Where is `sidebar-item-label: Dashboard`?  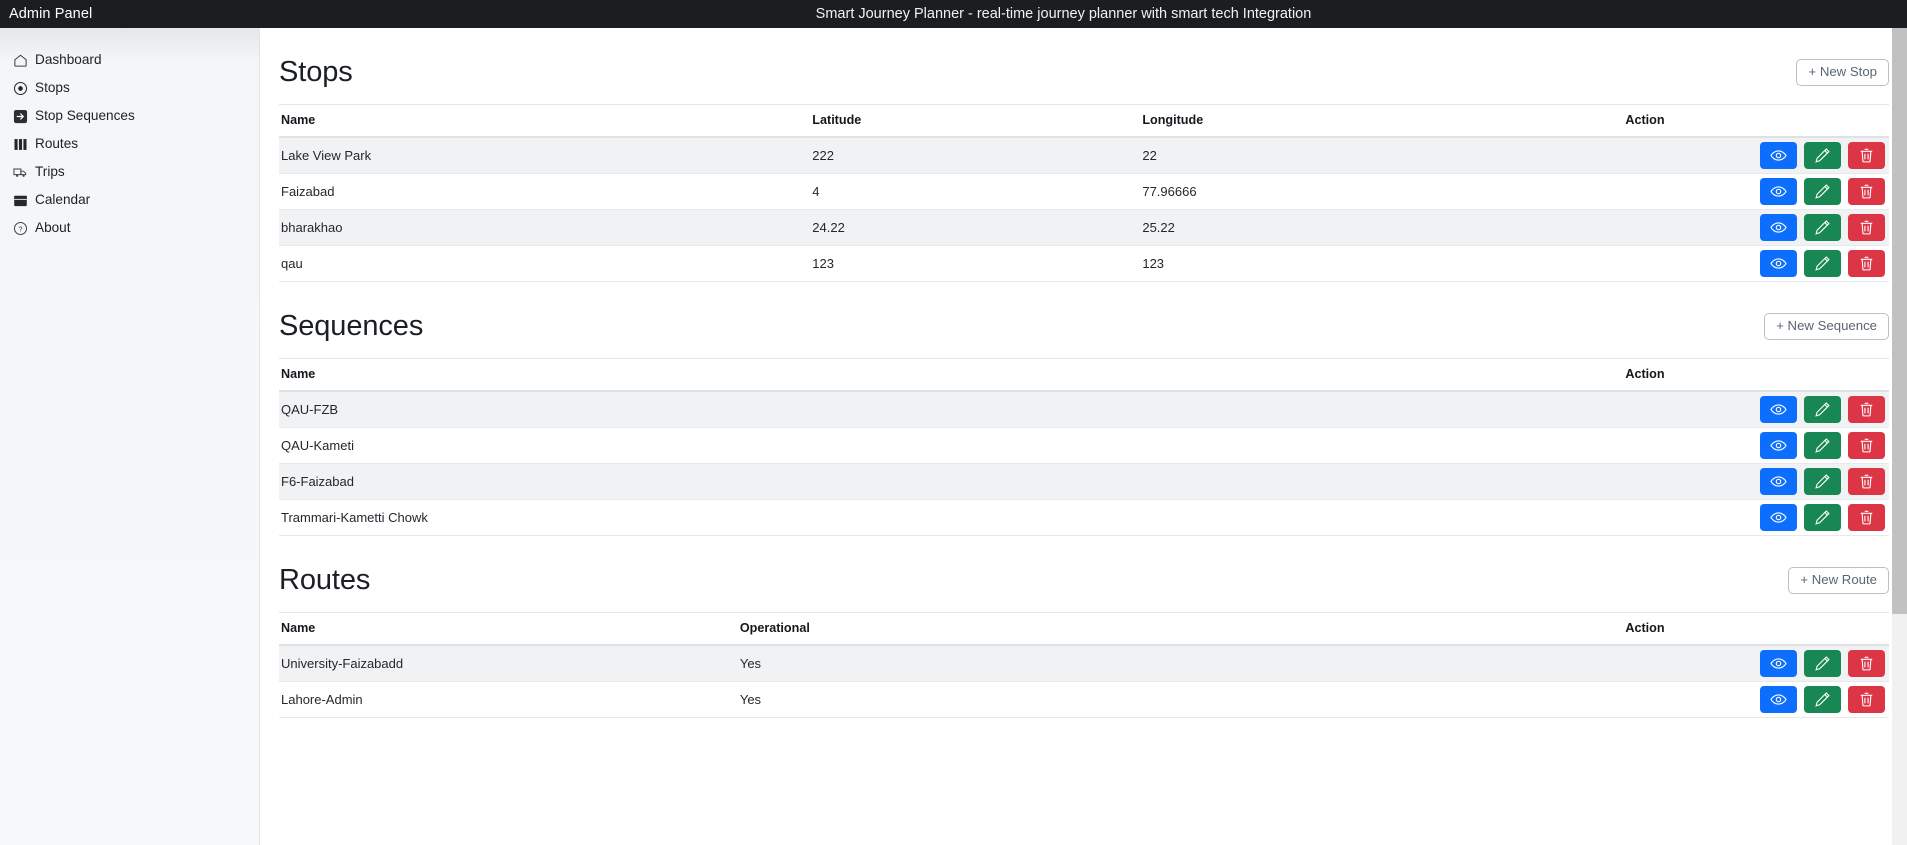
sidebar-item-label: Dashboard is located at coordinates (68, 60).